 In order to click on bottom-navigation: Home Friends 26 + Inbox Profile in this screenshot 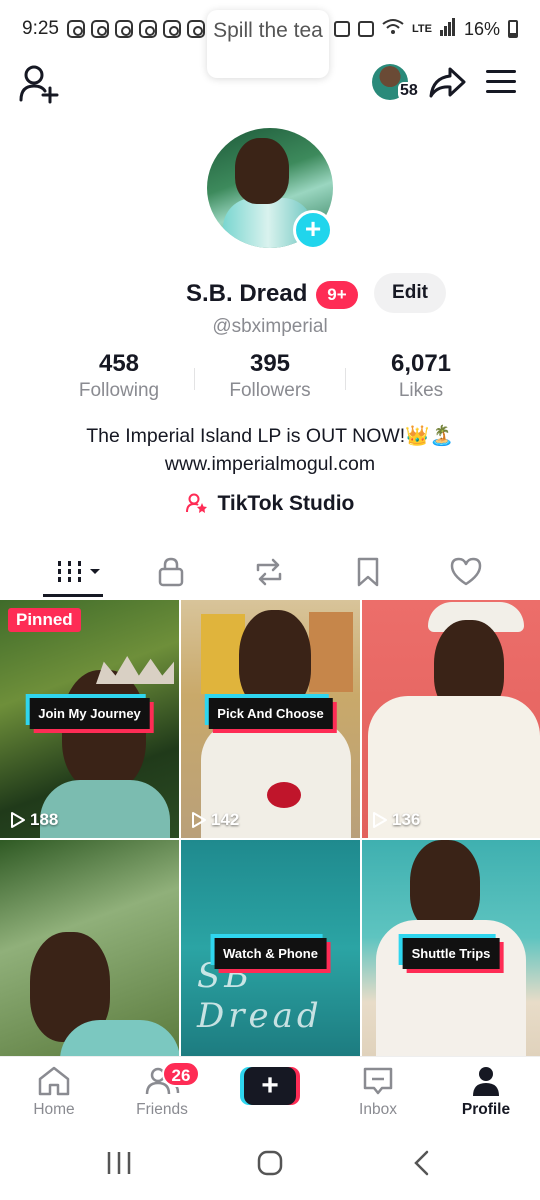, I will do `click(270, 1093)`.